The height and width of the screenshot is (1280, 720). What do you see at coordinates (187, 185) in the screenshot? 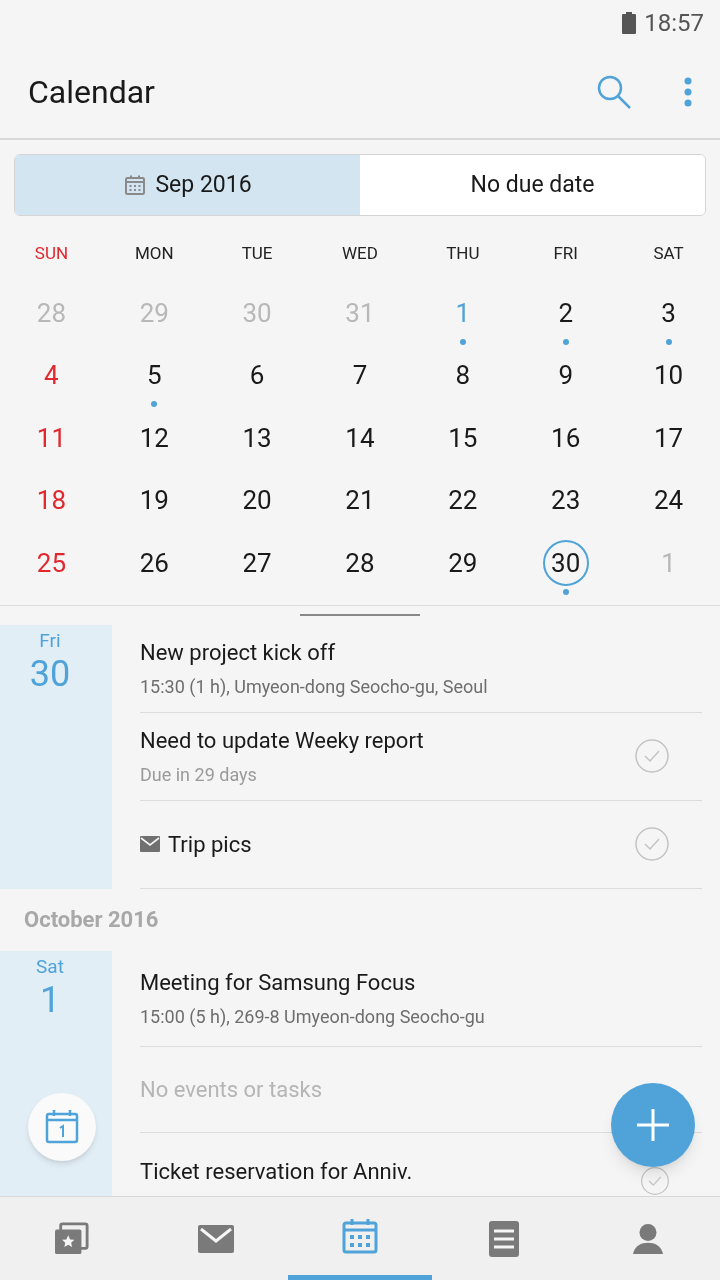
I see `view-tab: Sep 2016` at bounding box center [187, 185].